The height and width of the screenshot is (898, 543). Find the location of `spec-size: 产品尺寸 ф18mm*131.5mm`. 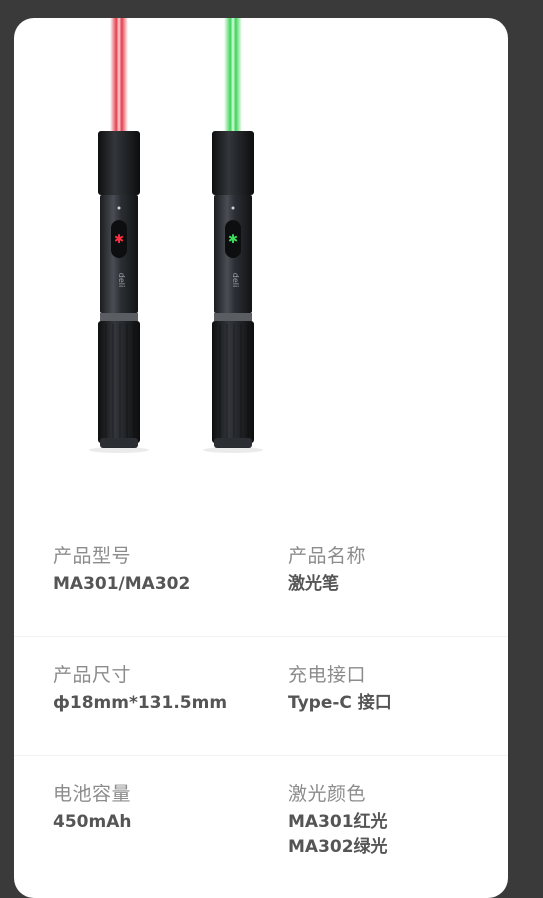

spec-size: 产品尺寸 ф18mm*131.5mm is located at coordinates (153, 689).